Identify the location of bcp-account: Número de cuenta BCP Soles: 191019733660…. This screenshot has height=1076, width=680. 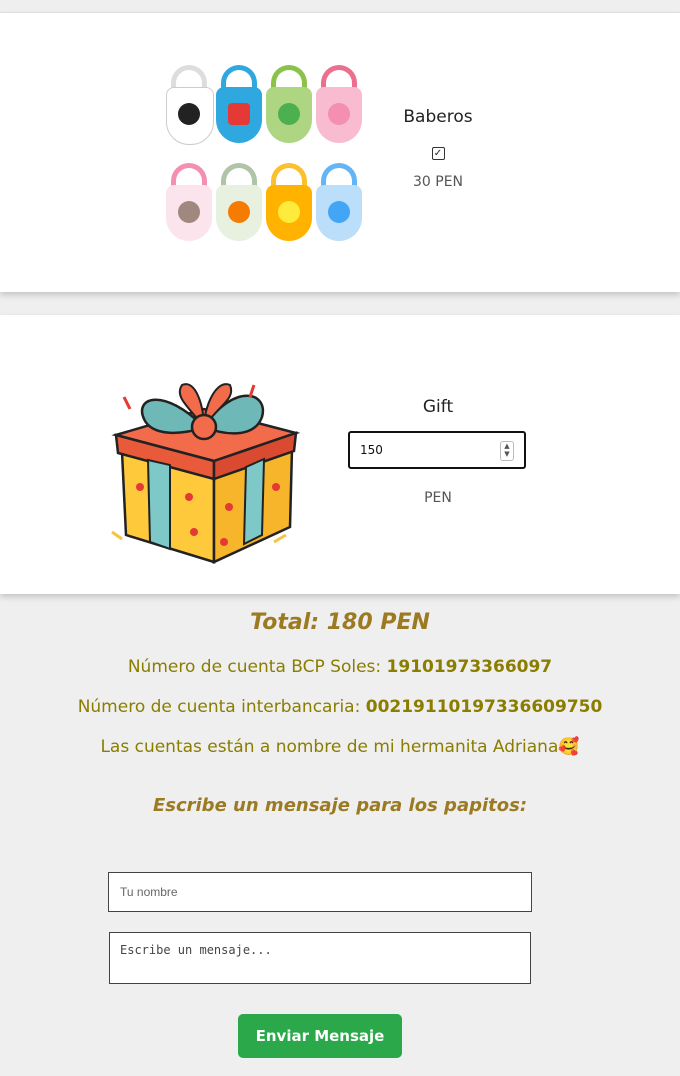
(340, 667).